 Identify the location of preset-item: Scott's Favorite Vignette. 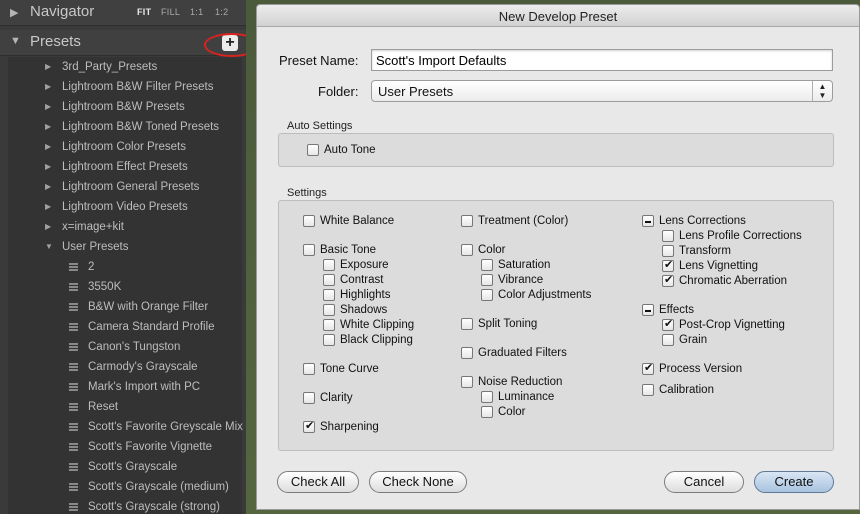
(125, 447).